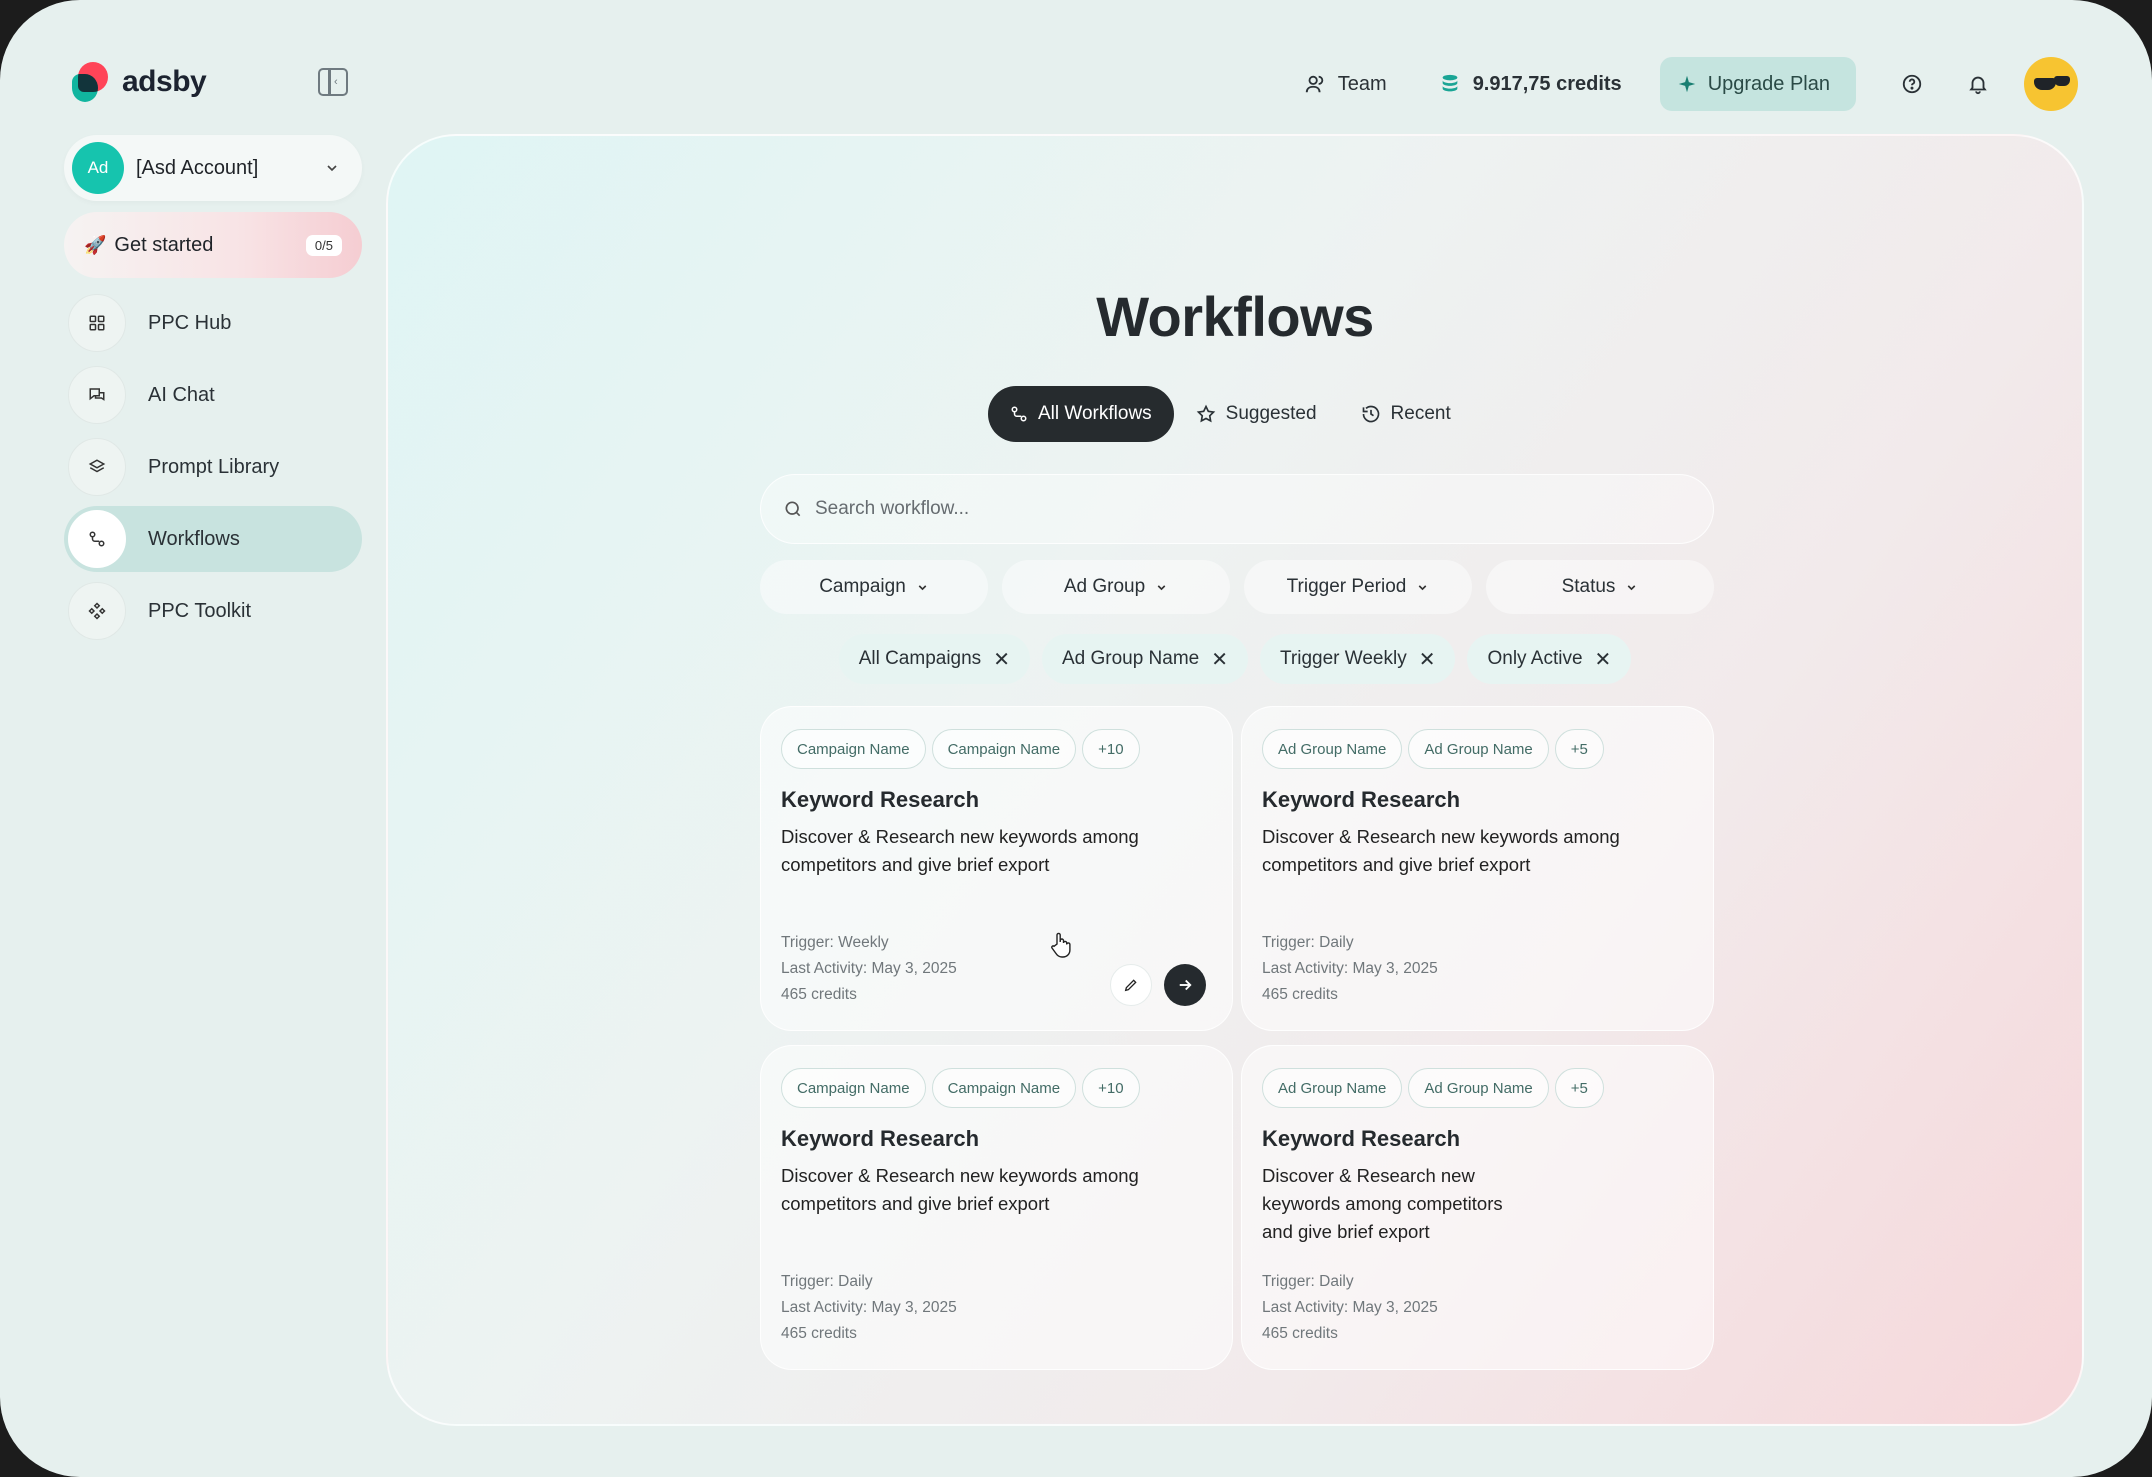 This screenshot has width=2152, height=1477. Describe the element at coordinates (1686, 84) in the screenshot. I see `sparkle-icon` at that location.